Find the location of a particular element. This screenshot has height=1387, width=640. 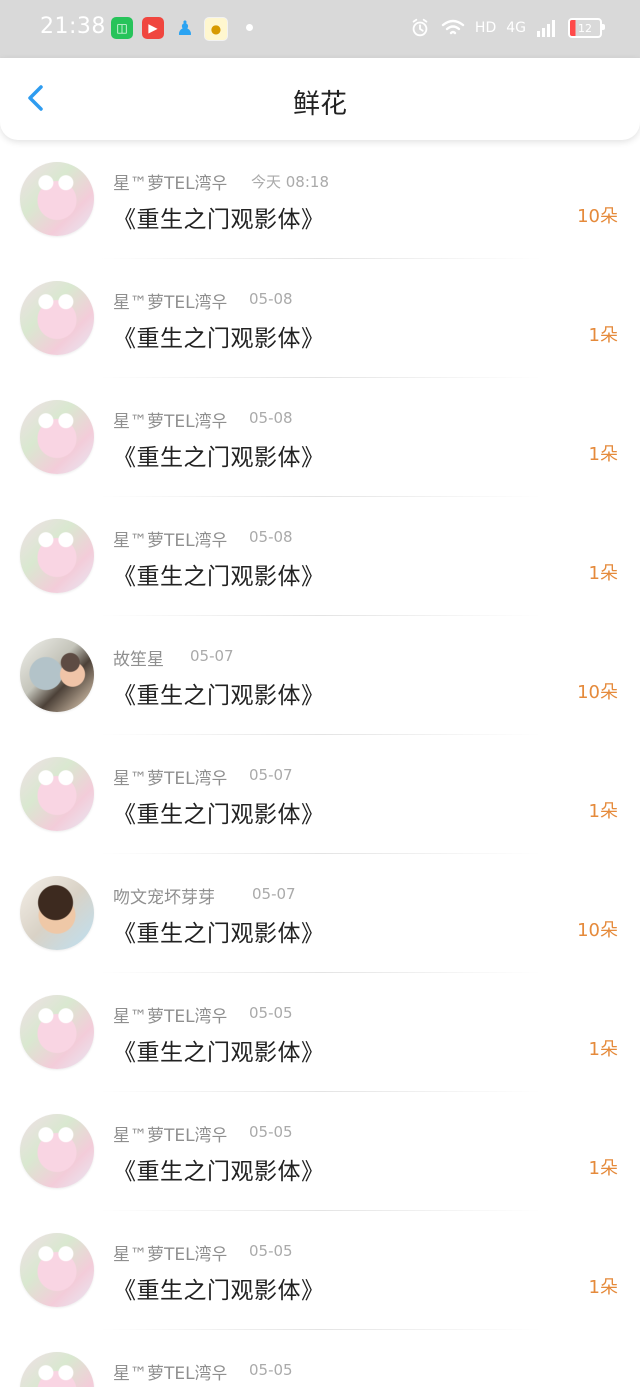

app-icon-red-play: ▶ is located at coordinates (153, 28).